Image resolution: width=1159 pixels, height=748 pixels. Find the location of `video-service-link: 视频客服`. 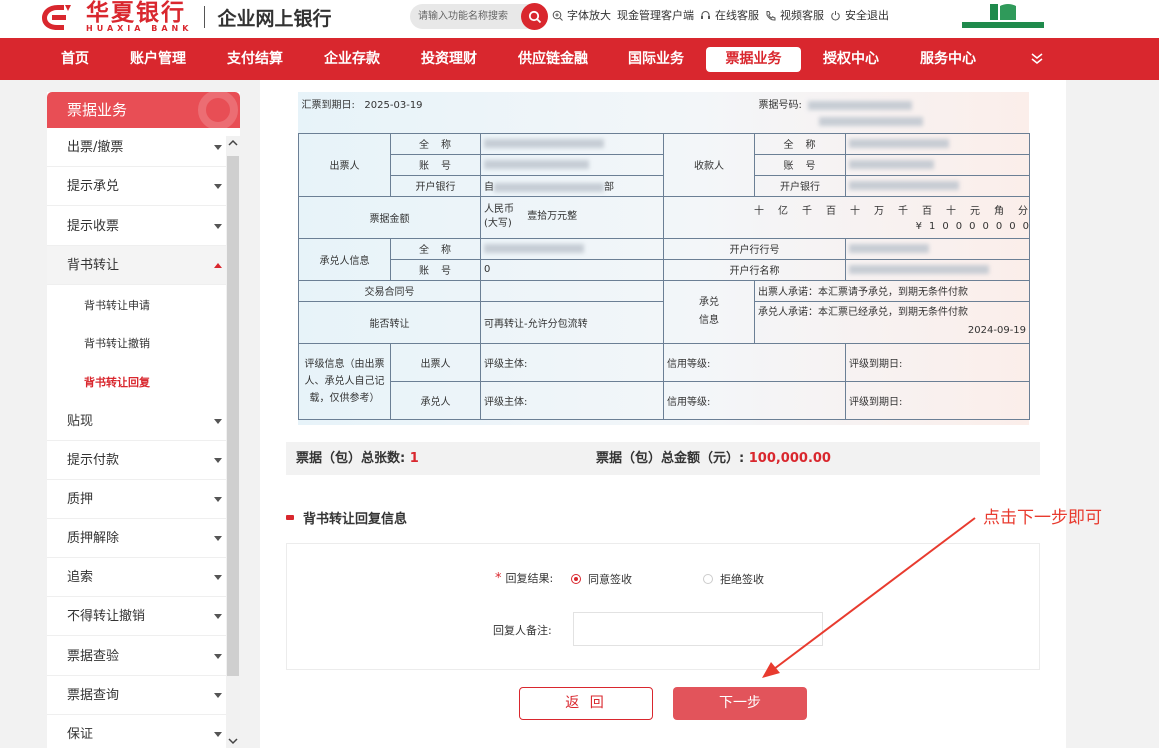

video-service-link: 视频客服 is located at coordinates (794, 15).